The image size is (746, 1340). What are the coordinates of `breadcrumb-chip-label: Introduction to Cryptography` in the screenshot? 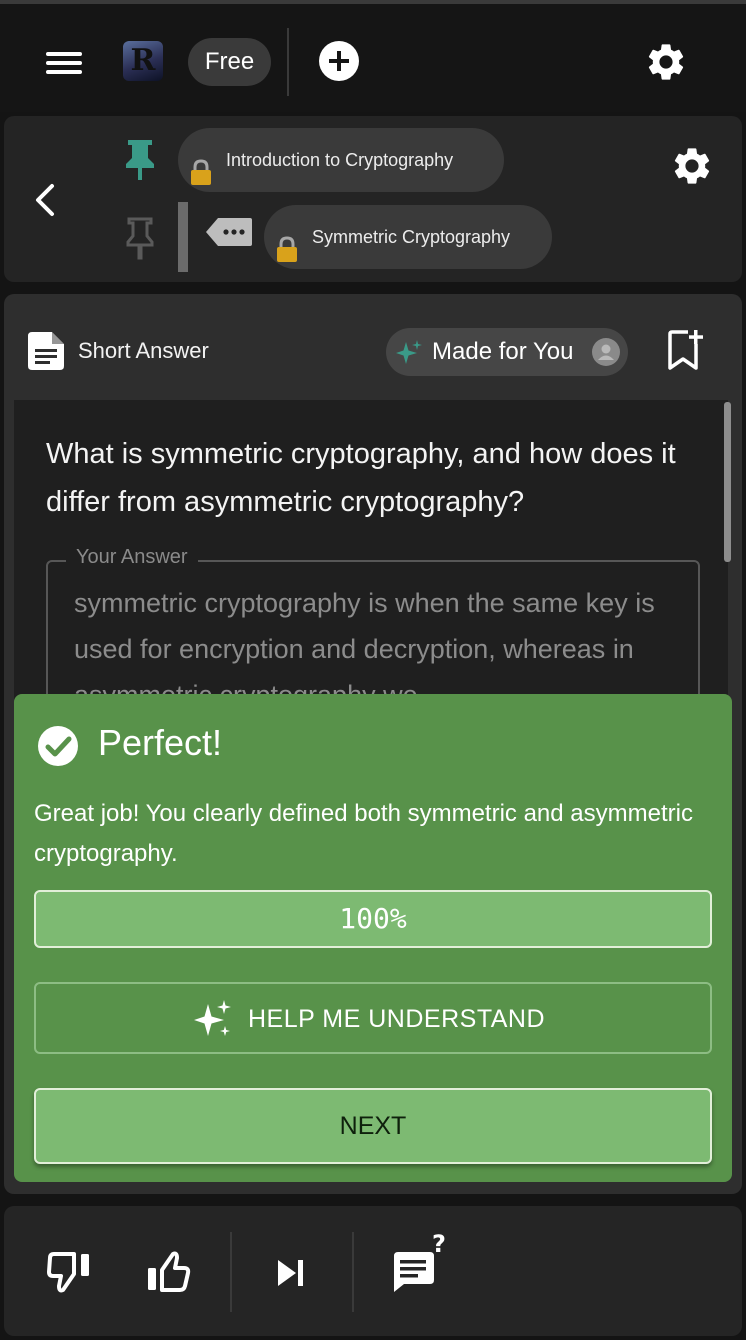 It's located at (340, 160).